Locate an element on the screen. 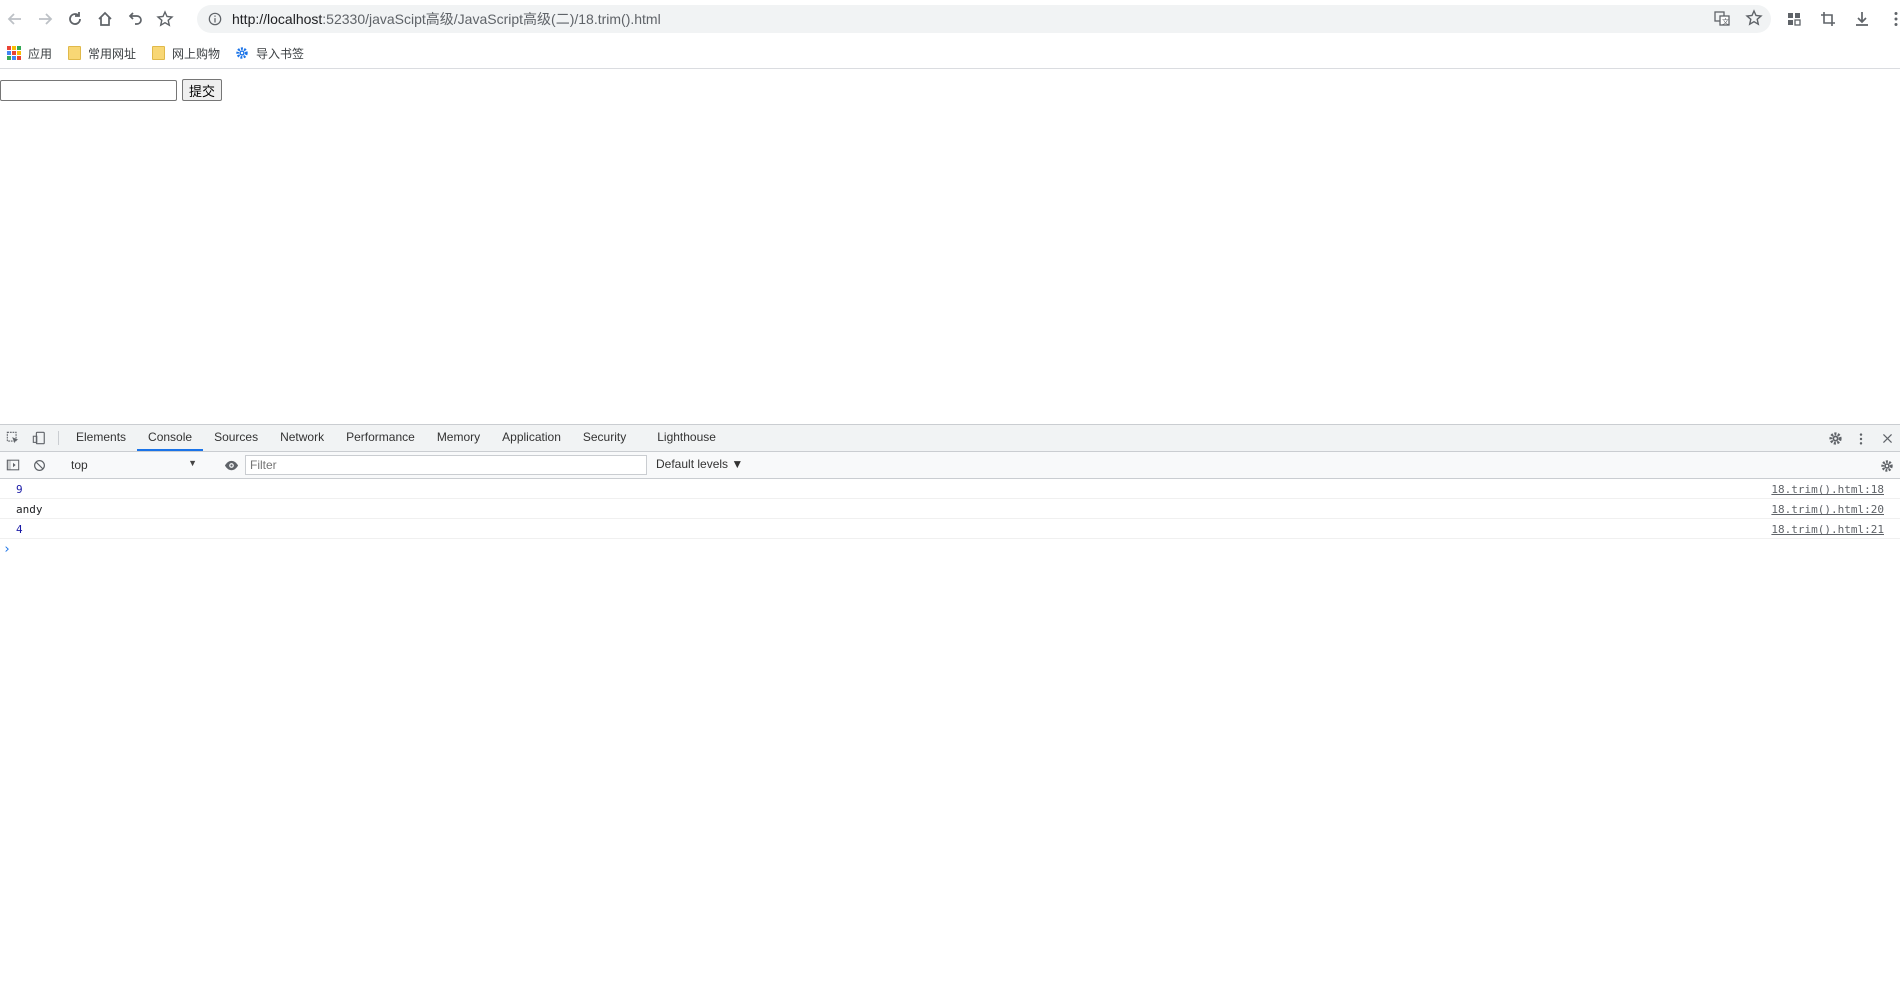 The image size is (1900, 982). forward-icon is located at coordinates (45, 19).